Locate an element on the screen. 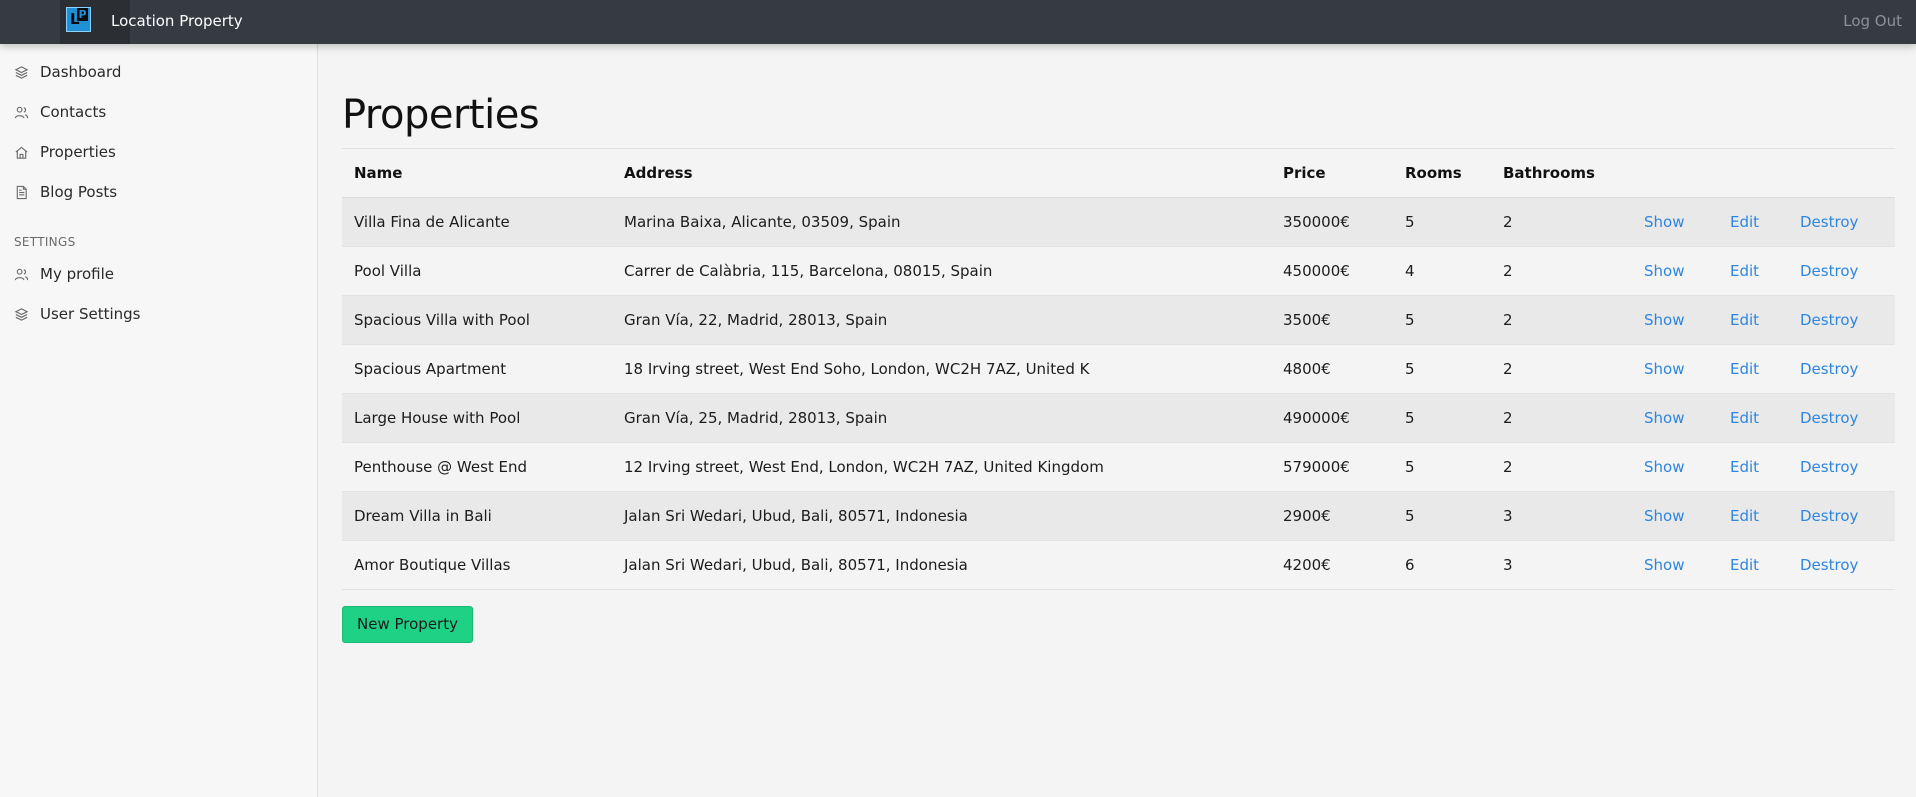 The height and width of the screenshot is (797, 1916). table-header: Name Address Price Rooms Bathrooms is located at coordinates (1118, 173).